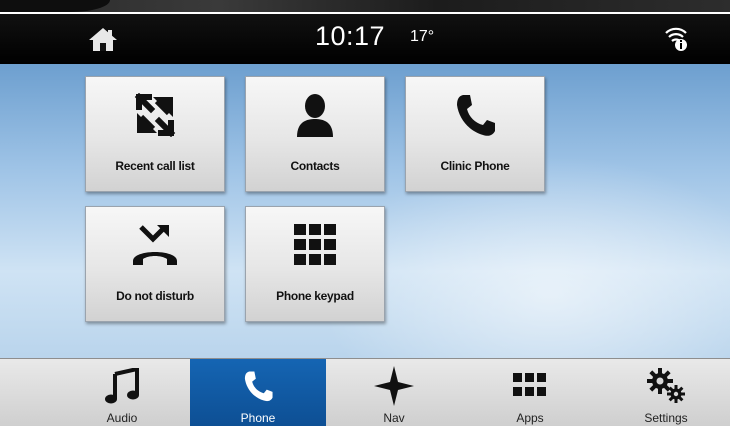 Image resolution: width=730 pixels, height=426 pixels. What do you see at coordinates (666, 385) in the screenshot?
I see `gears-icon` at bounding box center [666, 385].